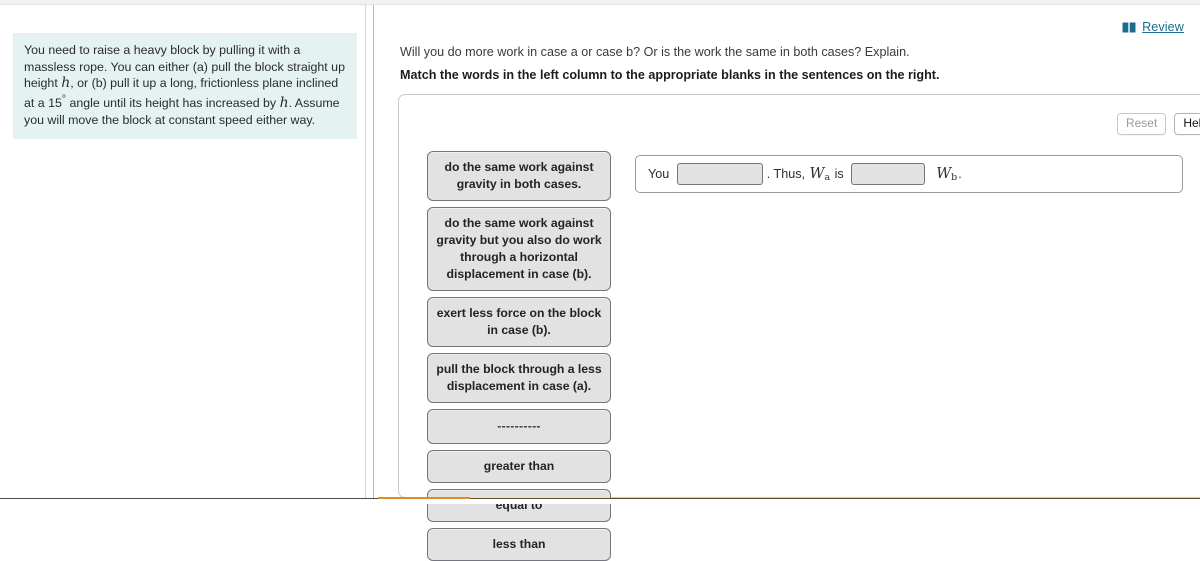 The height and width of the screenshot is (561, 1200). What do you see at coordinates (1129, 27) in the screenshot?
I see `book-icon` at bounding box center [1129, 27].